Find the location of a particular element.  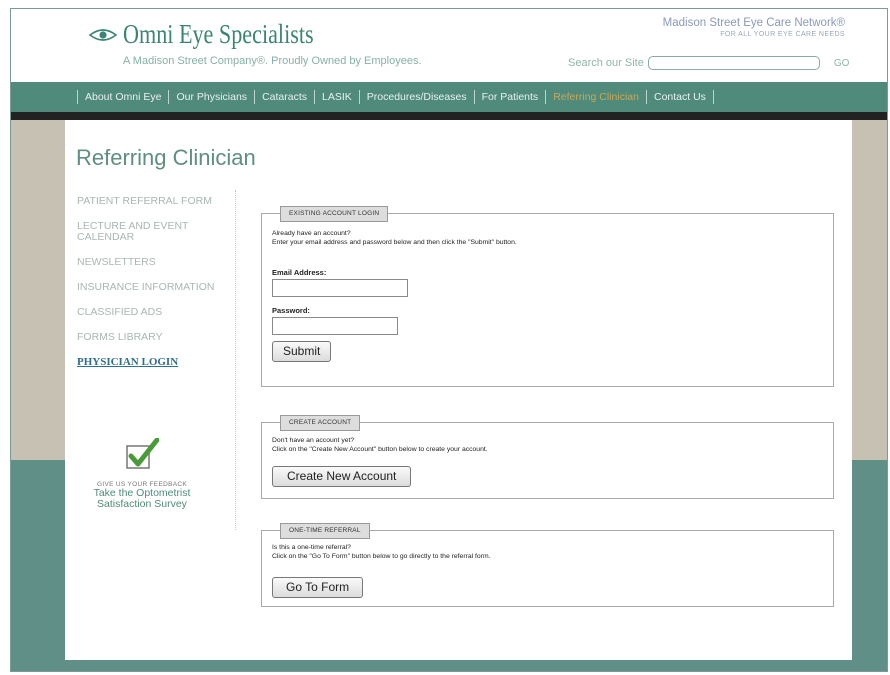

nav-item-procedures: Procedures/Diseases is located at coordinates (417, 97).